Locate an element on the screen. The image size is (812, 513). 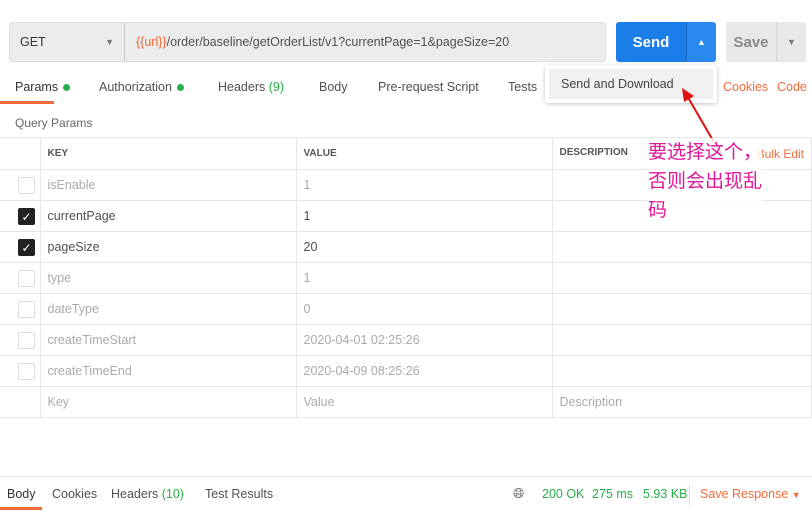
tab-params: Params is located at coordinates (43, 87).